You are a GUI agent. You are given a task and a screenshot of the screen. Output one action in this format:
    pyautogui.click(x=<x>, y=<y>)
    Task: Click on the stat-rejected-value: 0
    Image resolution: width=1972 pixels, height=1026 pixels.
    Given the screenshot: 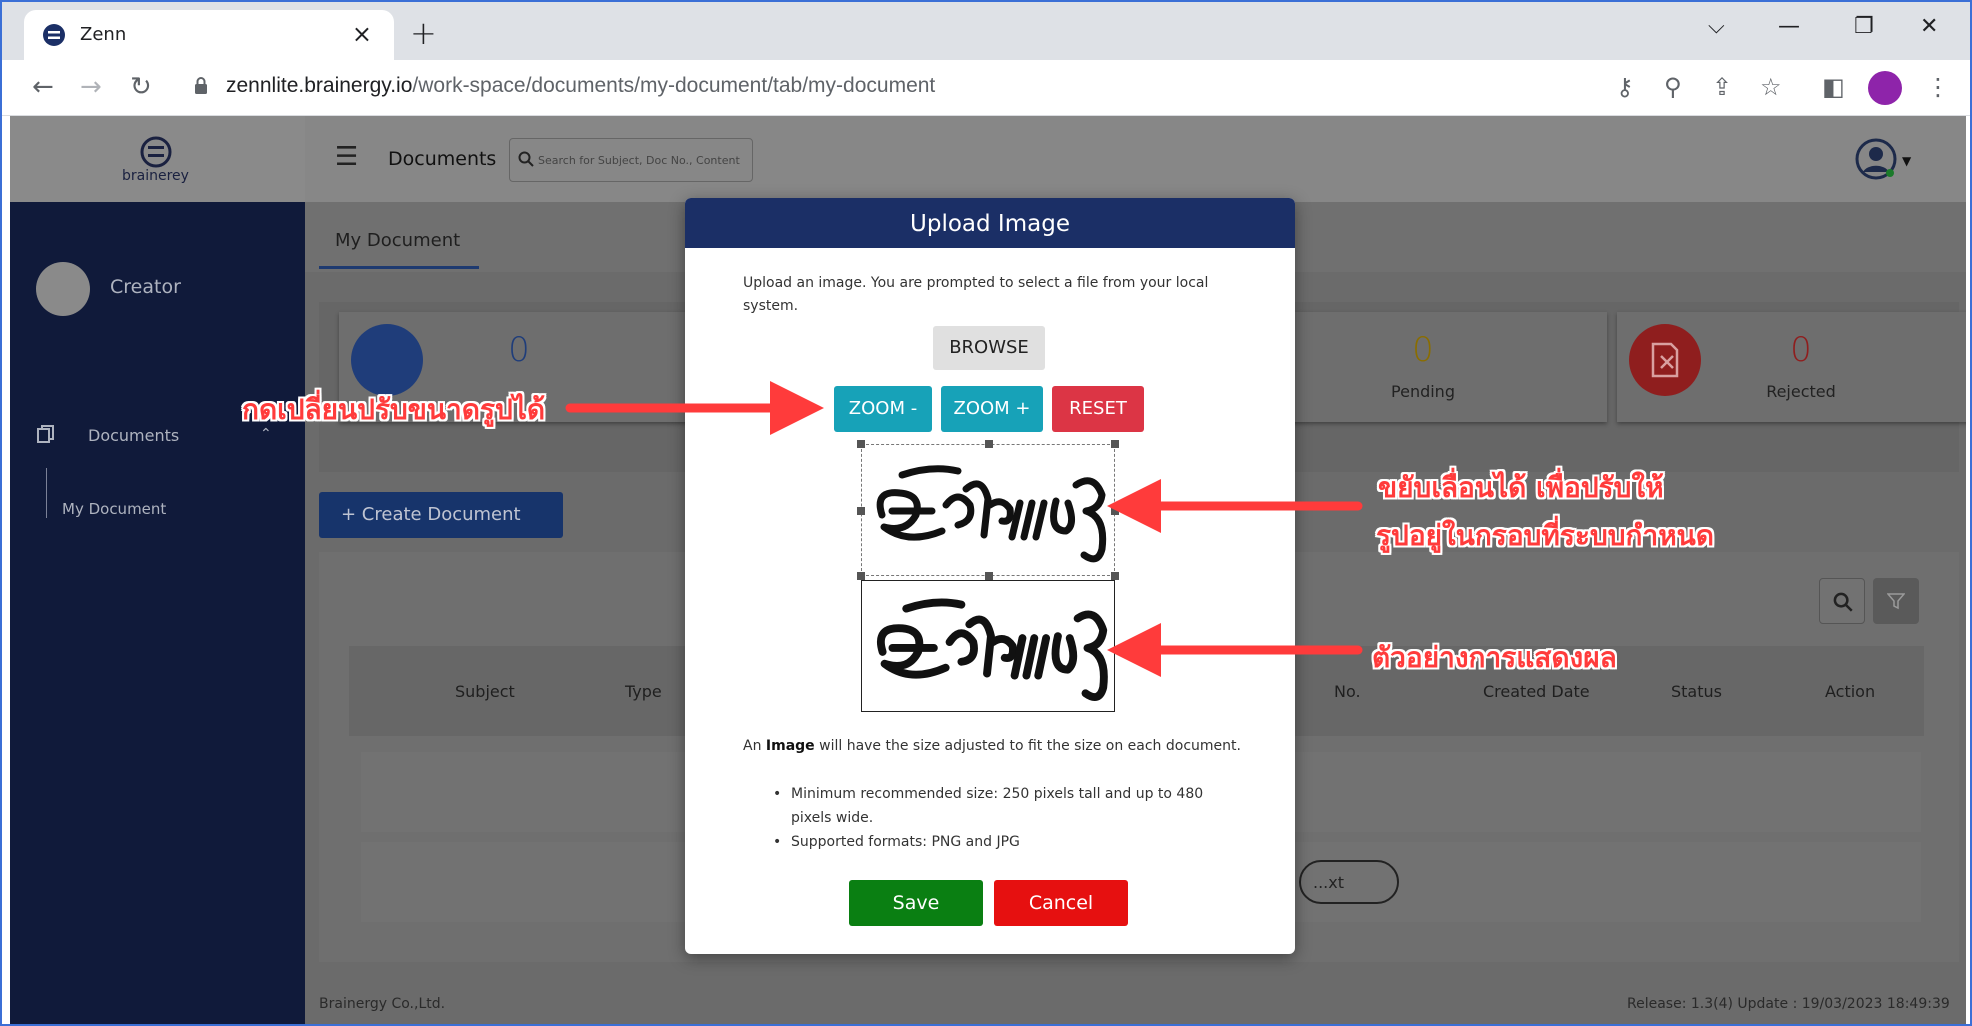 What is the action you would take?
    pyautogui.click(x=1801, y=350)
    